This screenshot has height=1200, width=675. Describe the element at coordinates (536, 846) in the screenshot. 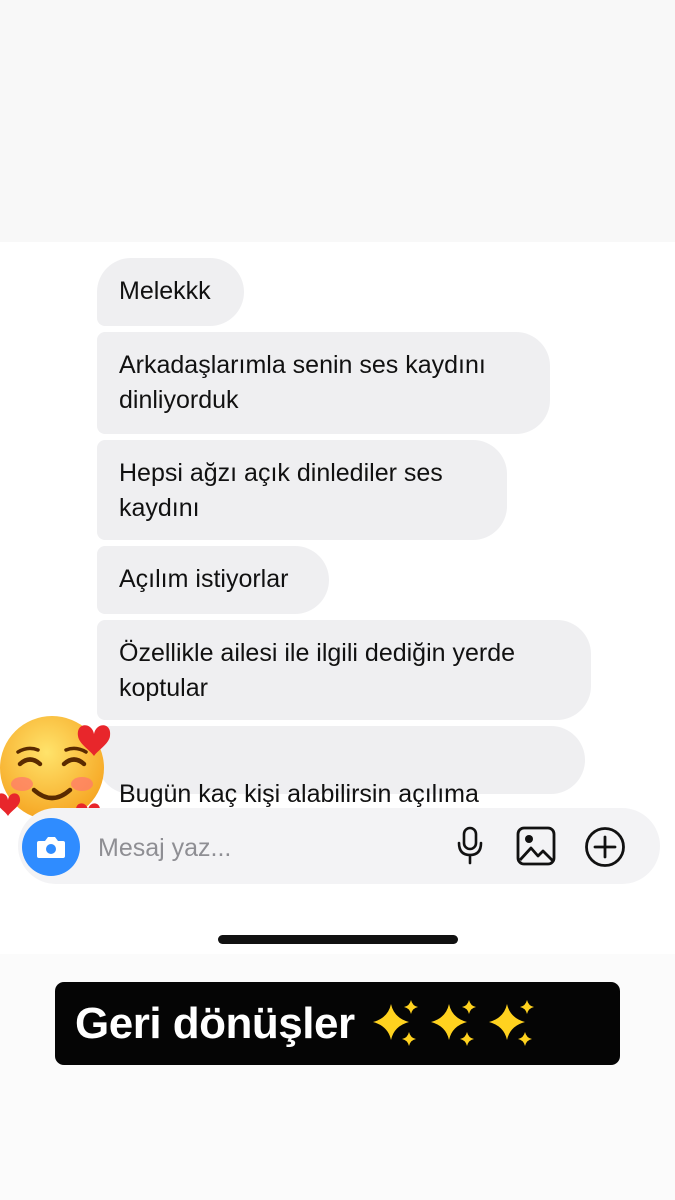

I see `gallery-icon` at that location.